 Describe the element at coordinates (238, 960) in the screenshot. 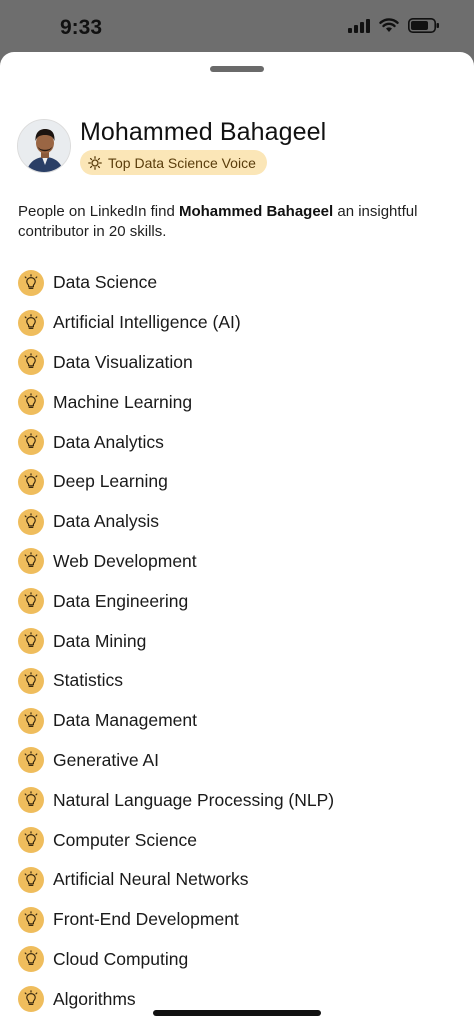

I see `skill-item: Cloud Computing` at that location.